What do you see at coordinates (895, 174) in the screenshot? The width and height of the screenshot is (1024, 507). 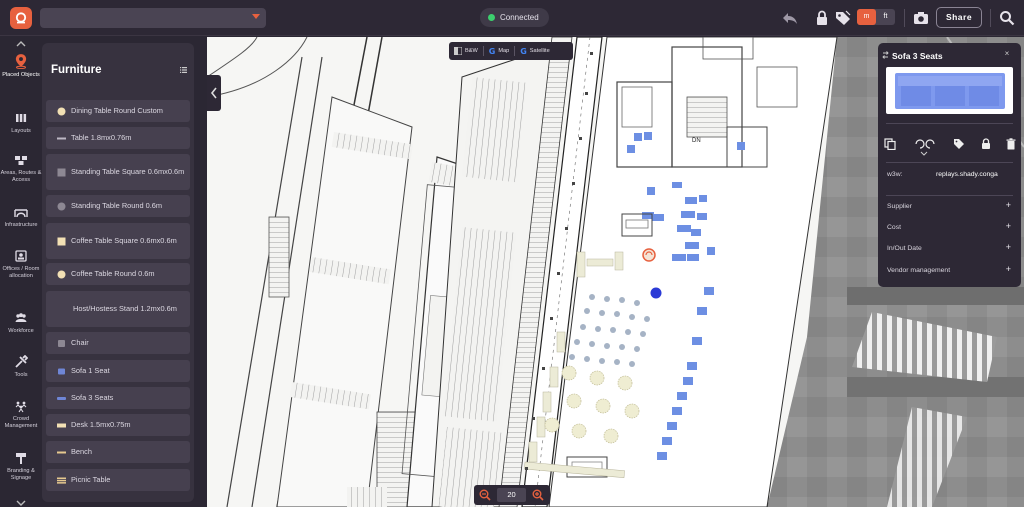 I see `w3w-label: w3w:` at bounding box center [895, 174].